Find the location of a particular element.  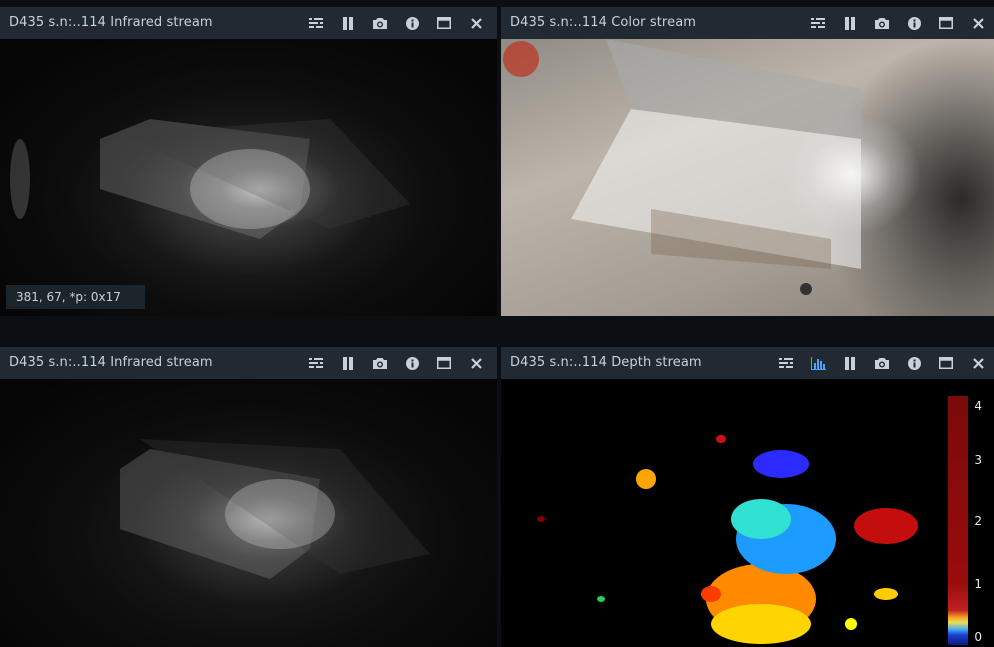

panel-title-bar: D435 s.n:..114 Color stream is located at coordinates (747, 23).